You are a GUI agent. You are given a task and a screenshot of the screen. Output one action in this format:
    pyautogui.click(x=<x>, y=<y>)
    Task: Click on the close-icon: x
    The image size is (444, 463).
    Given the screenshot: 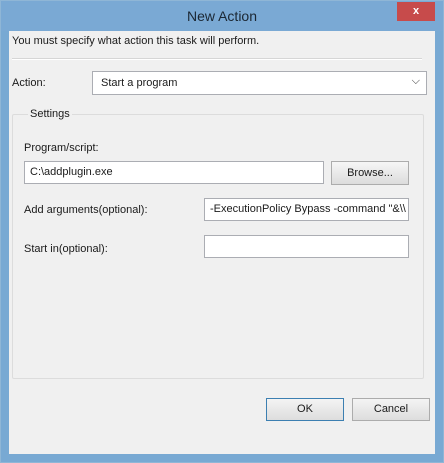 What is the action you would take?
    pyautogui.click(x=416, y=11)
    